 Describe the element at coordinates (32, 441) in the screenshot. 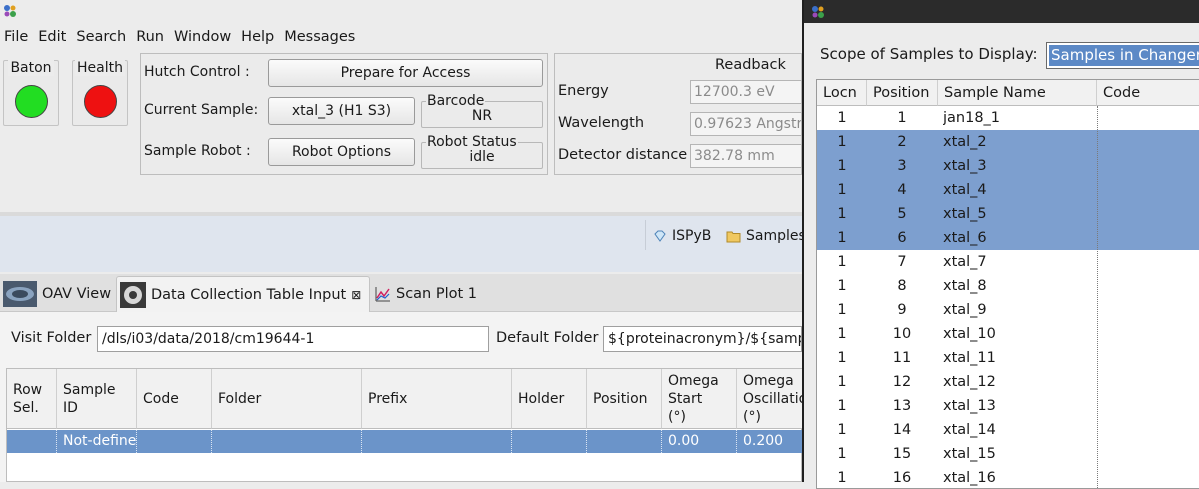

I see `cell-row-sel` at that location.